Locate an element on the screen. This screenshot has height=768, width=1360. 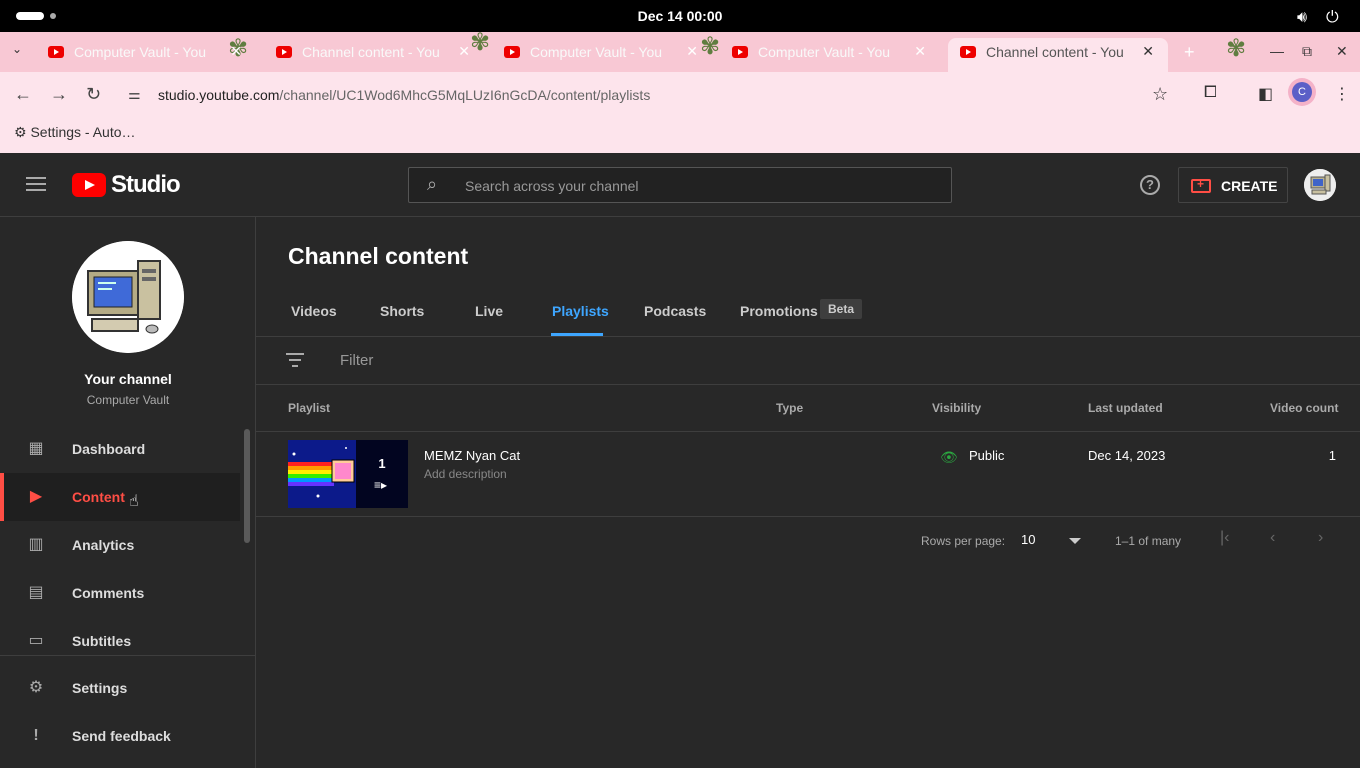
help-icon: ? is located at coordinates (1150, 185).